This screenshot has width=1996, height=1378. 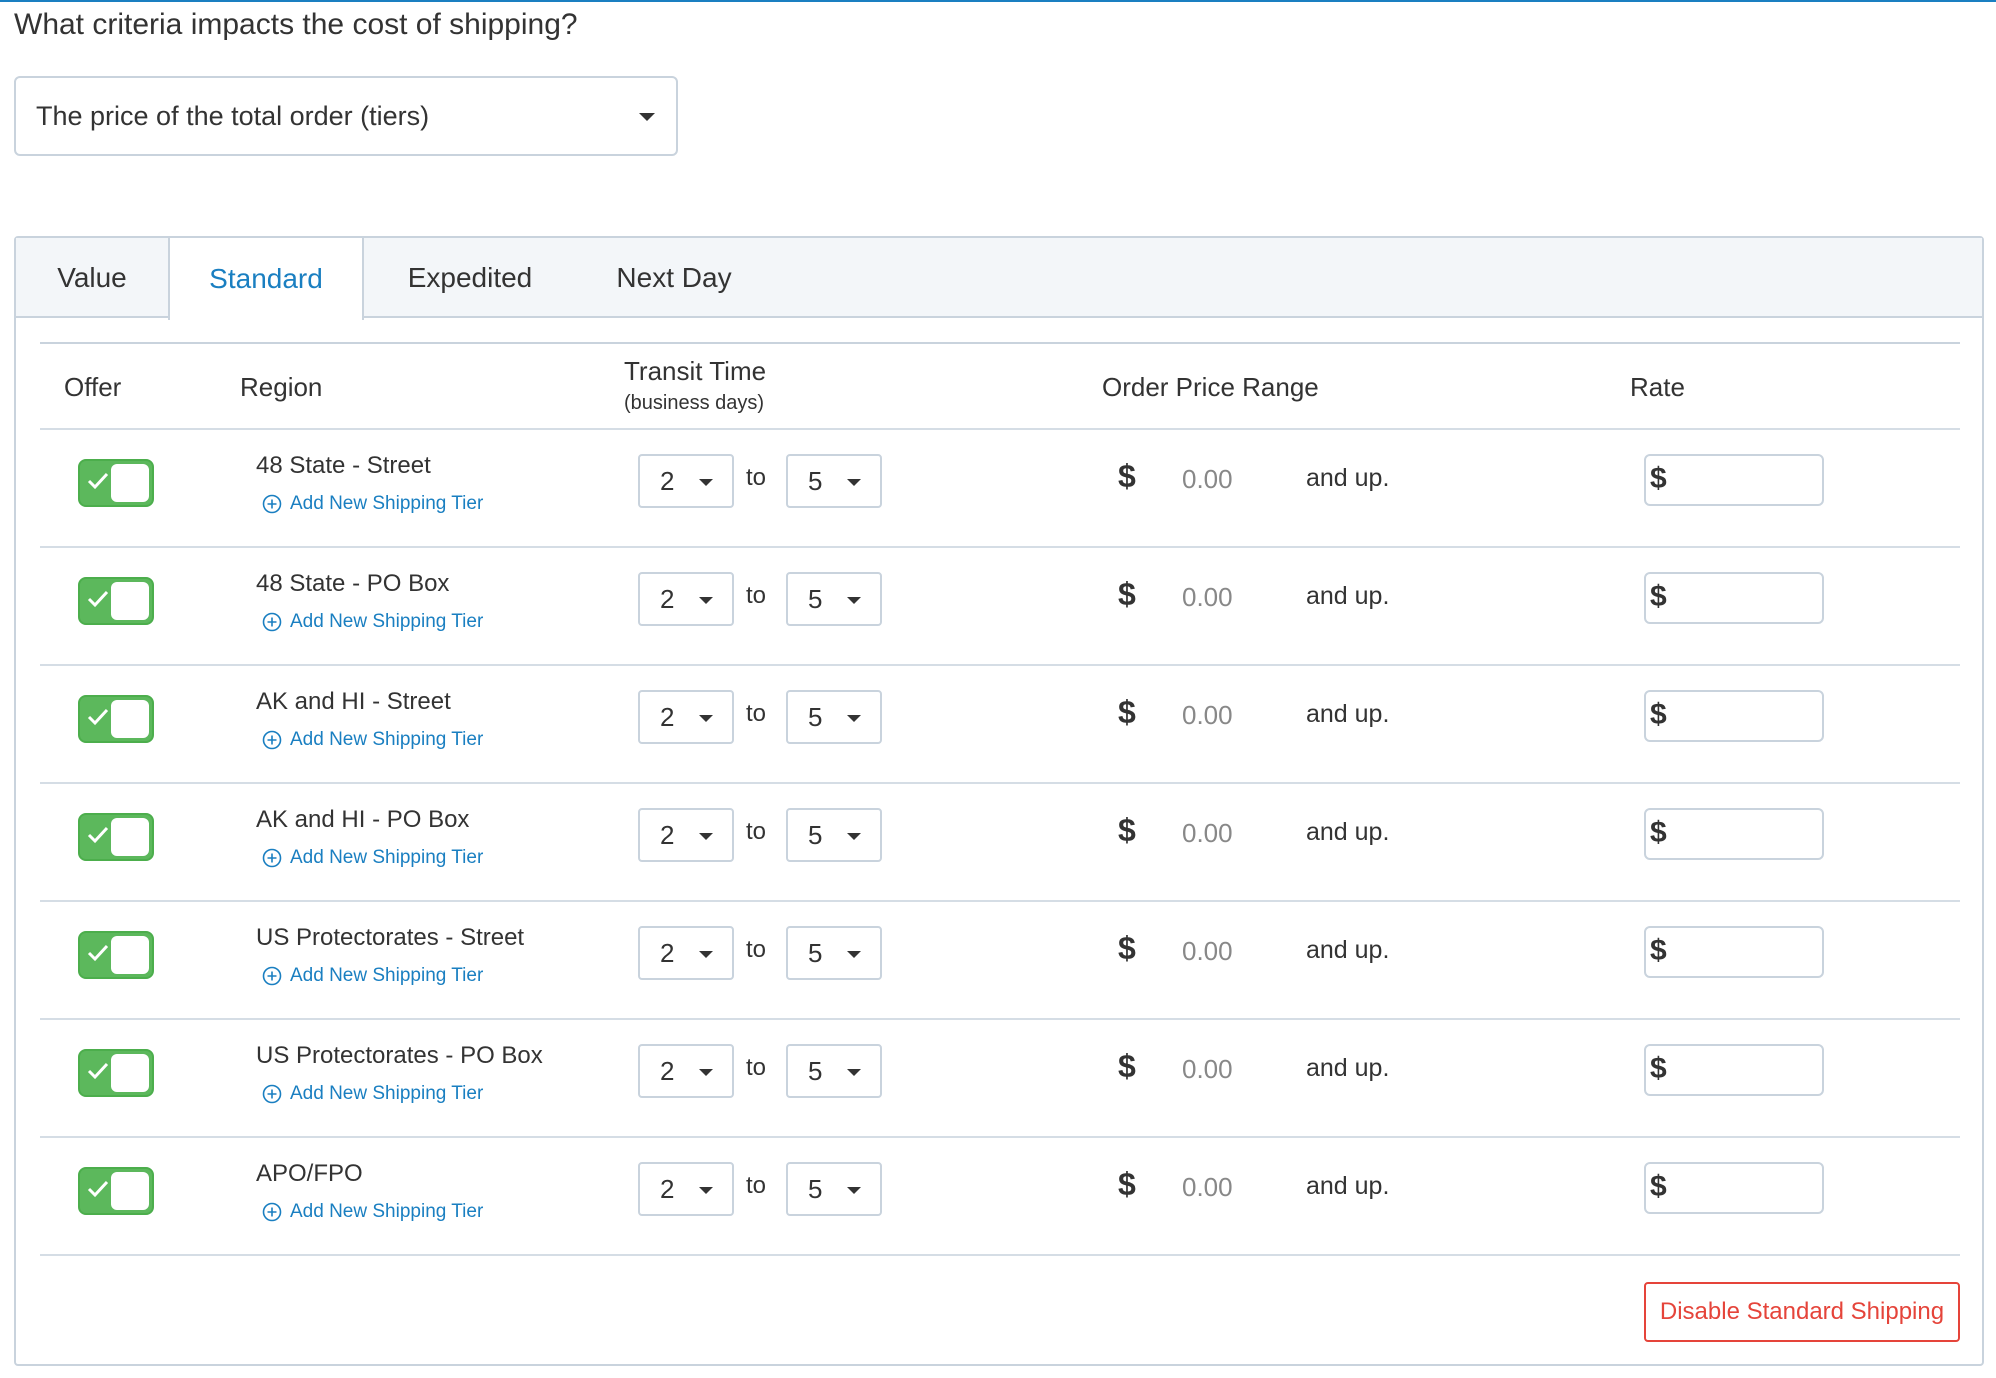 I want to click on table-top-divider, so click(x=1000, y=343).